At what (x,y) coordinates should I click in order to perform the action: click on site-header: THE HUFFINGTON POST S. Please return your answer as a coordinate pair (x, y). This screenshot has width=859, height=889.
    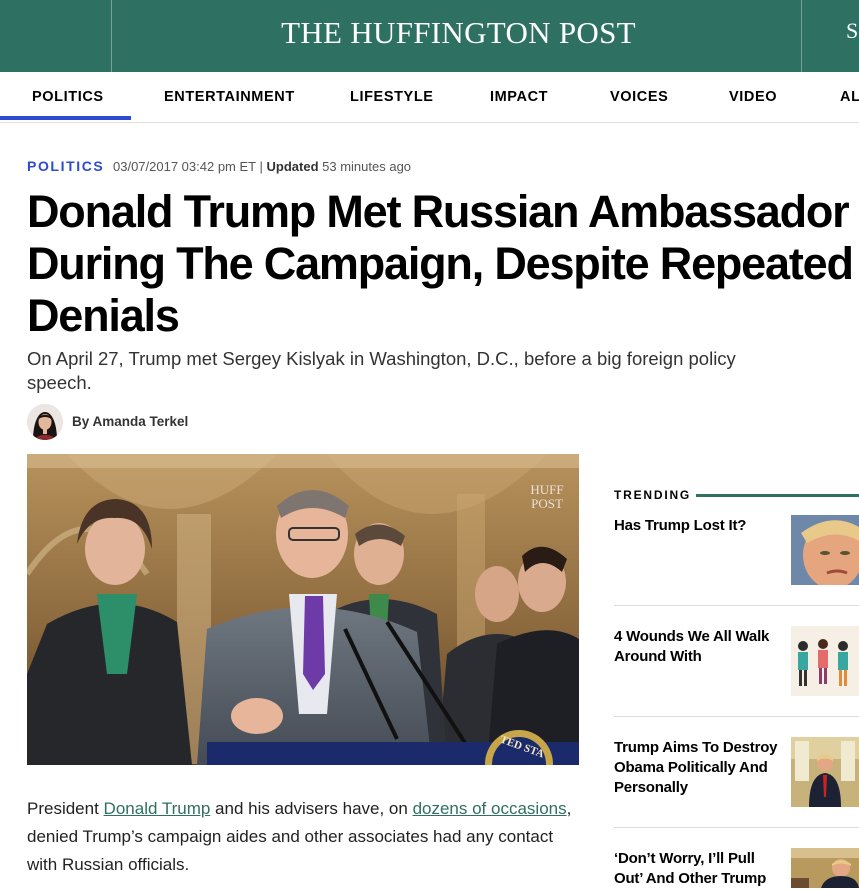
    Looking at the image, I should click on (429, 36).